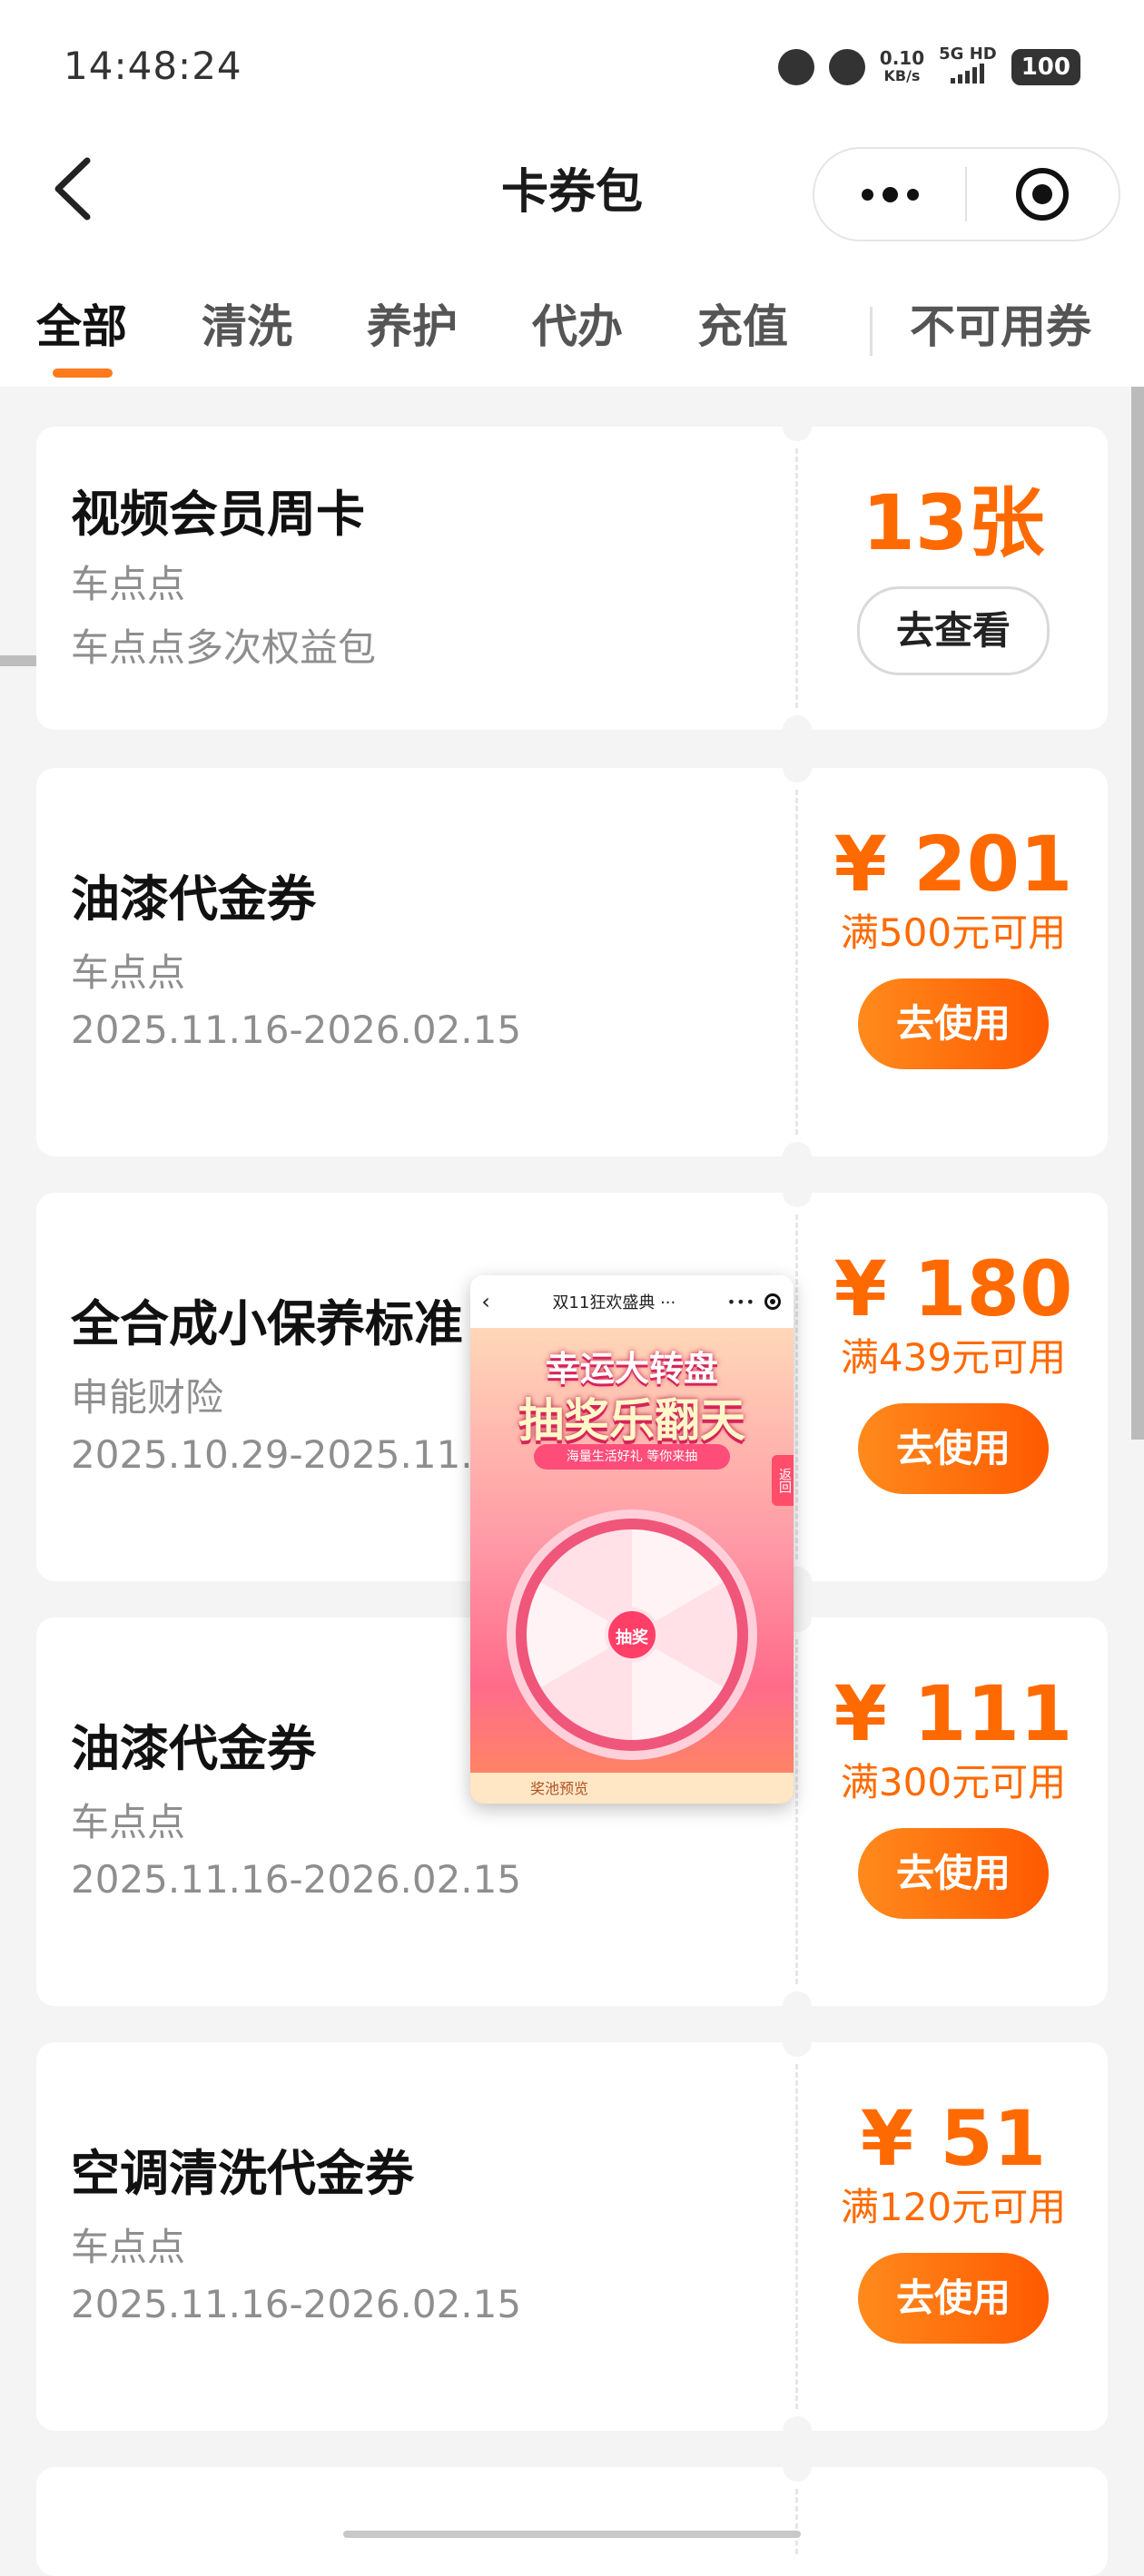  I want to click on coupon-card: 视频会员周卡 车点点 车点点多次权益包 13张 去查看, so click(572, 578).